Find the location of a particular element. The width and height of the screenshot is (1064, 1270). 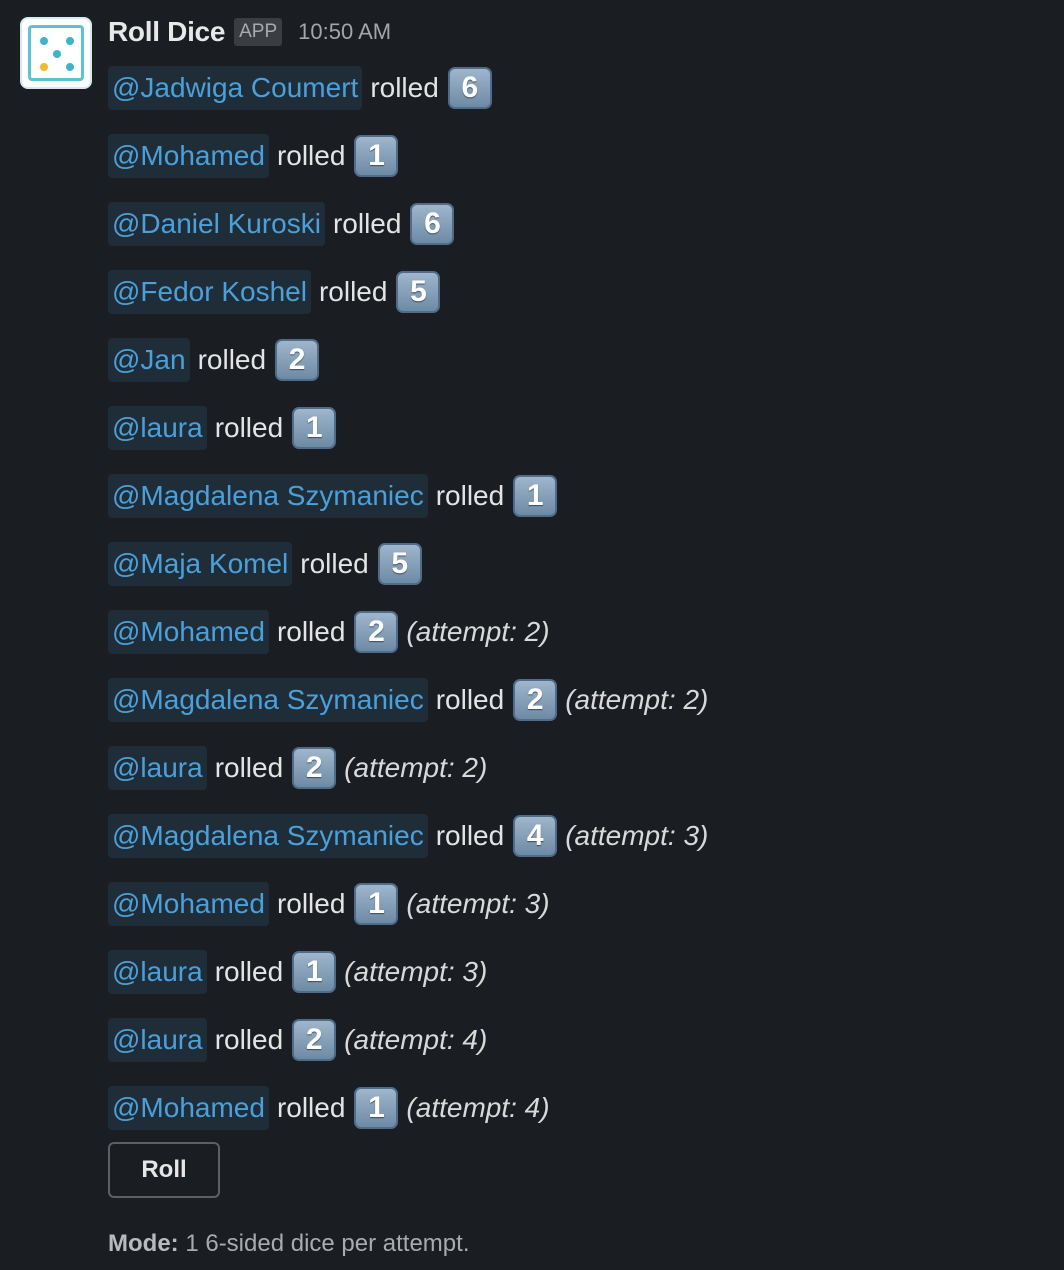

mode-line: Mode: 1 6-sided dice per attempt. is located at coordinates (288, 1244).